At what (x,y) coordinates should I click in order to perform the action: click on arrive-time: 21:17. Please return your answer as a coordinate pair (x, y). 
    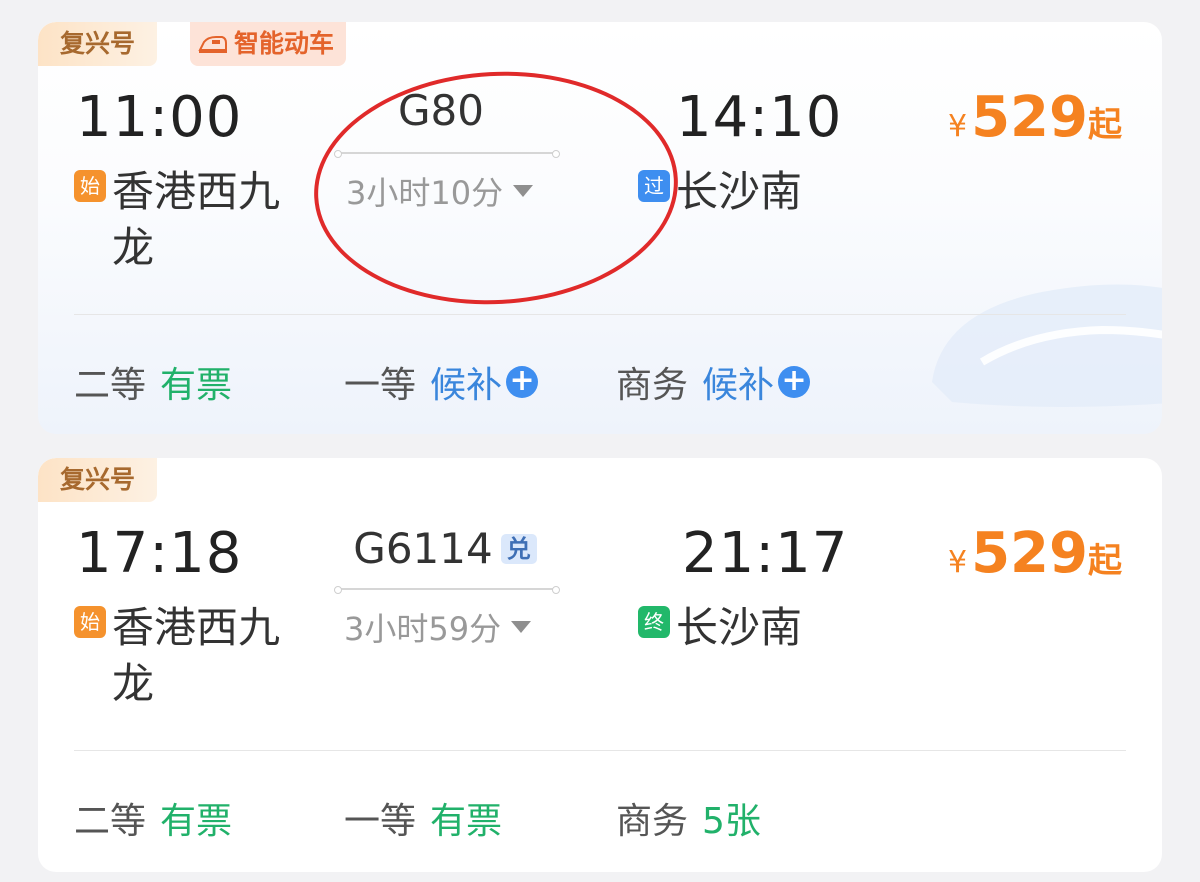
    Looking at the image, I should click on (765, 553).